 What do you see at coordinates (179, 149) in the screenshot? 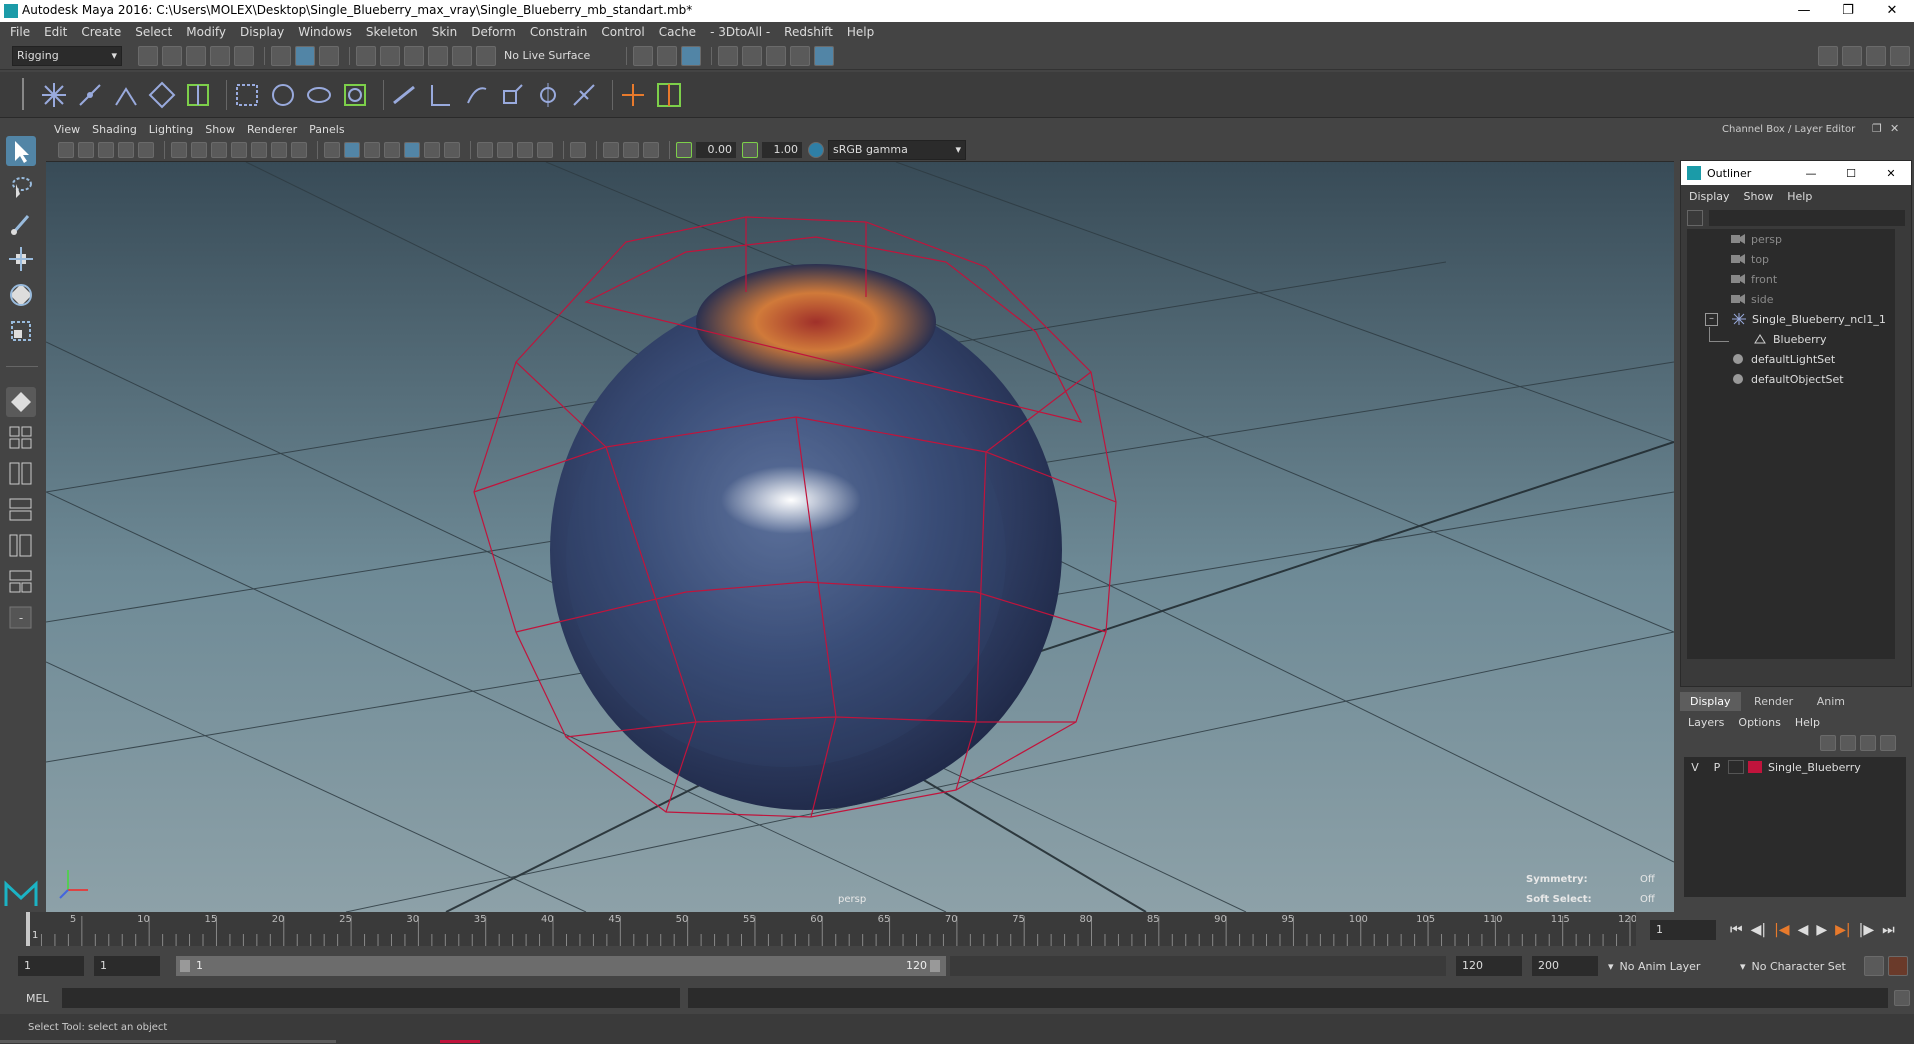
I see `grid-toggle-icon` at bounding box center [179, 149].